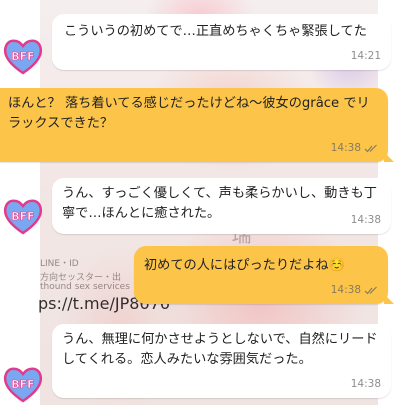 The image size is (400, 405). What do you see at coordinates (264, 275) in the screenshot?
I see `outgoing-message-bubble: 初めての人にはぴったりだよね☺️ 14:38` at bounding box center [264, 275].